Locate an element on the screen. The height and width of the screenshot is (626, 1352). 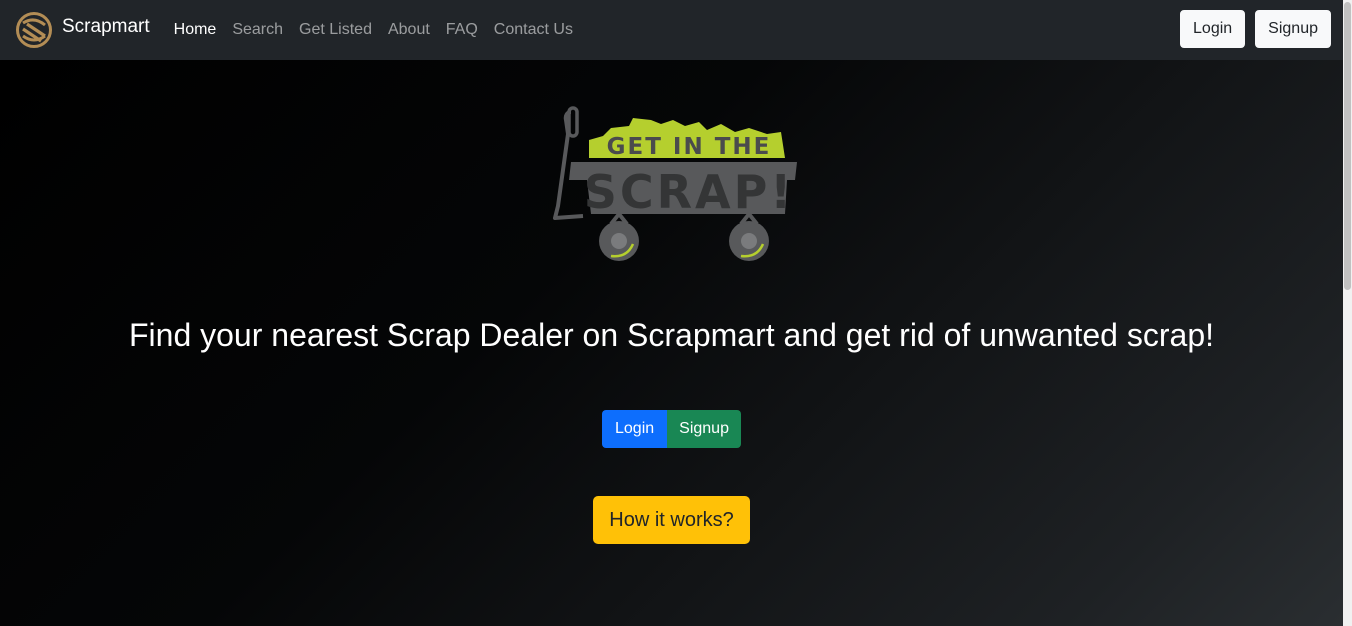
scrollbar-thumb is located at coordinates (1347, 146).